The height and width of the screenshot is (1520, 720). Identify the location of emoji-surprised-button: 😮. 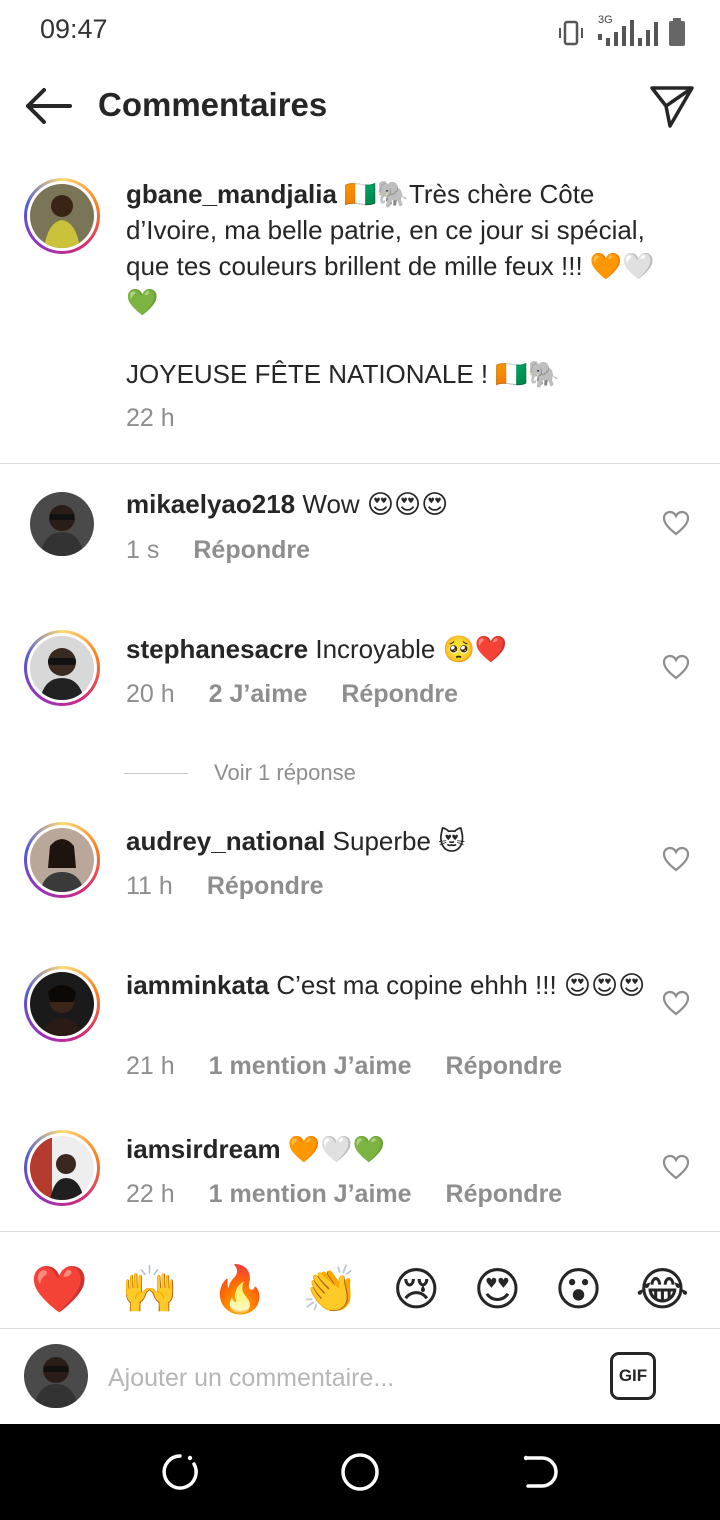
(578, 1289).